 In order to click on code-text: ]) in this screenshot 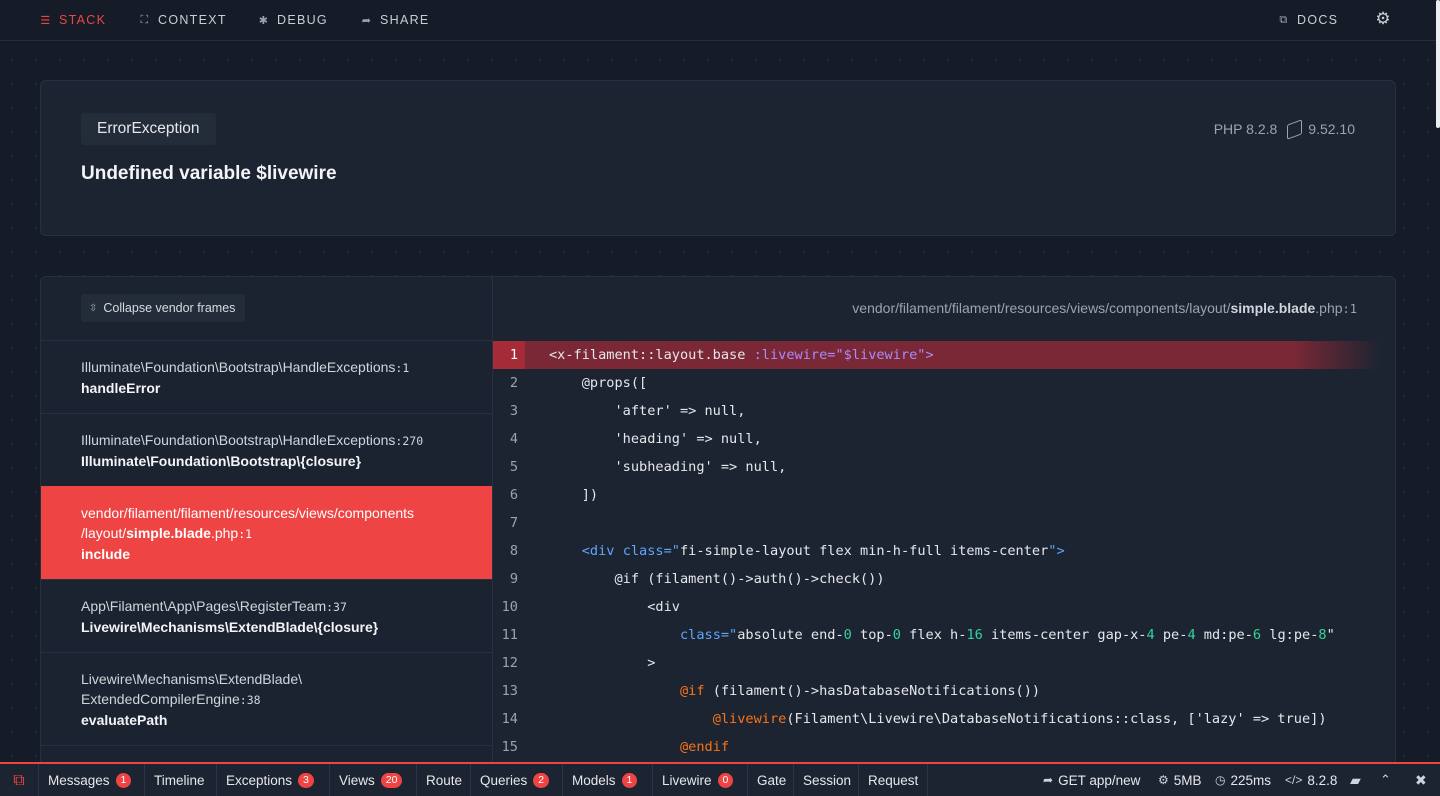, I will do `click(574, 495)`.